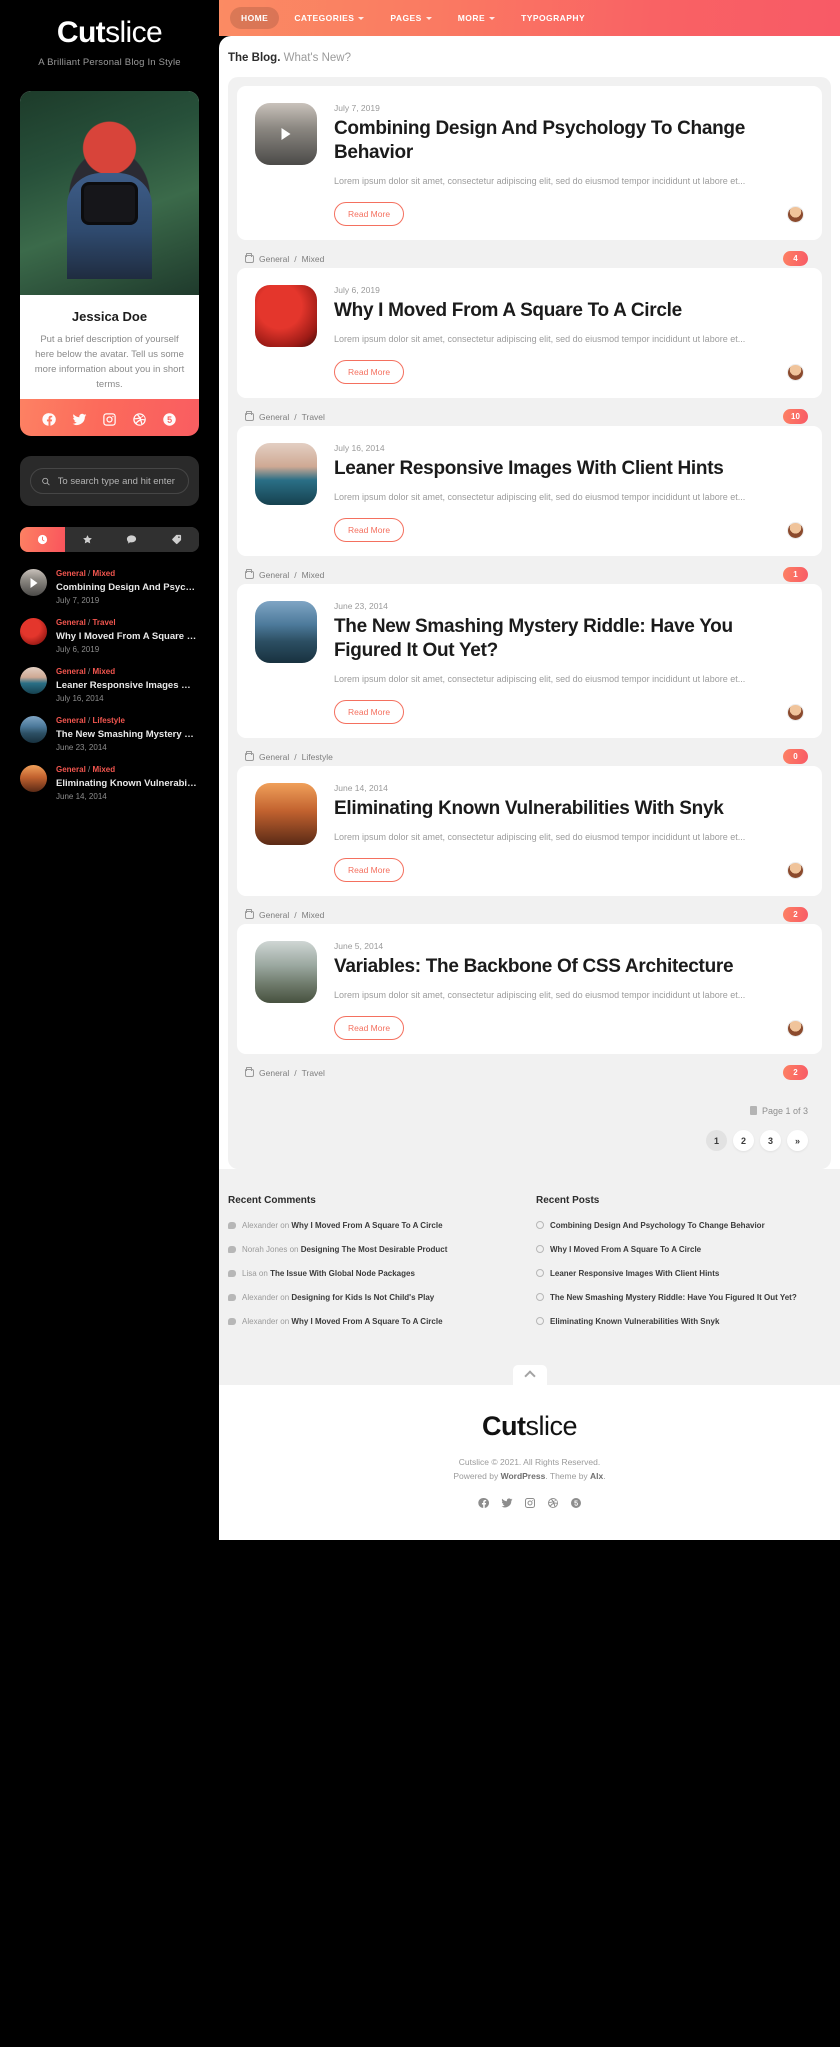 Image resolution: width=840 pixels, height=2047 pixels. What do you see at coordinates (317, 58) in the screenshot?
I see `blog-subtitle: What's New?` at bounding box center [317, 58].